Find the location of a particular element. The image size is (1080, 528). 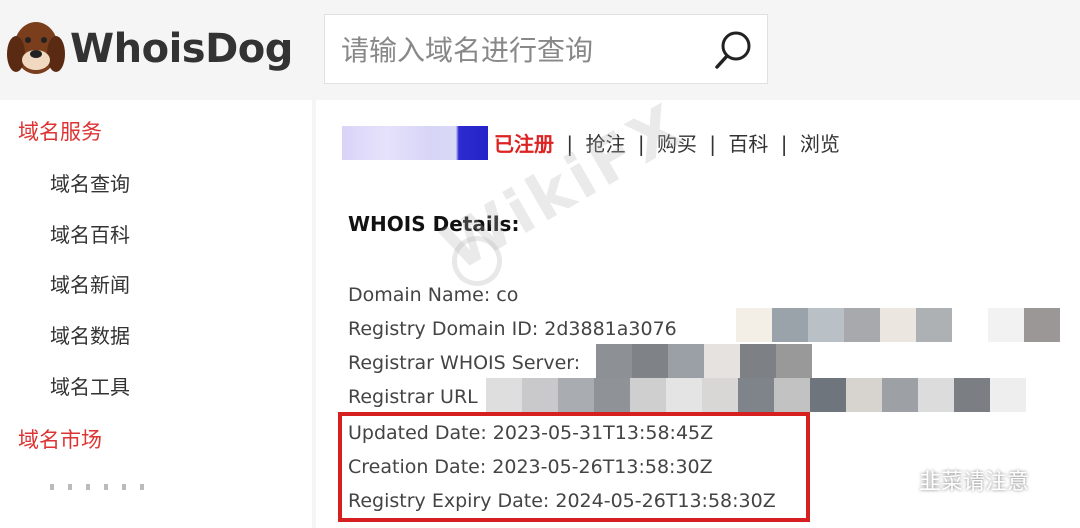

link-buy: 购买 is located at coordinates (677, 144).